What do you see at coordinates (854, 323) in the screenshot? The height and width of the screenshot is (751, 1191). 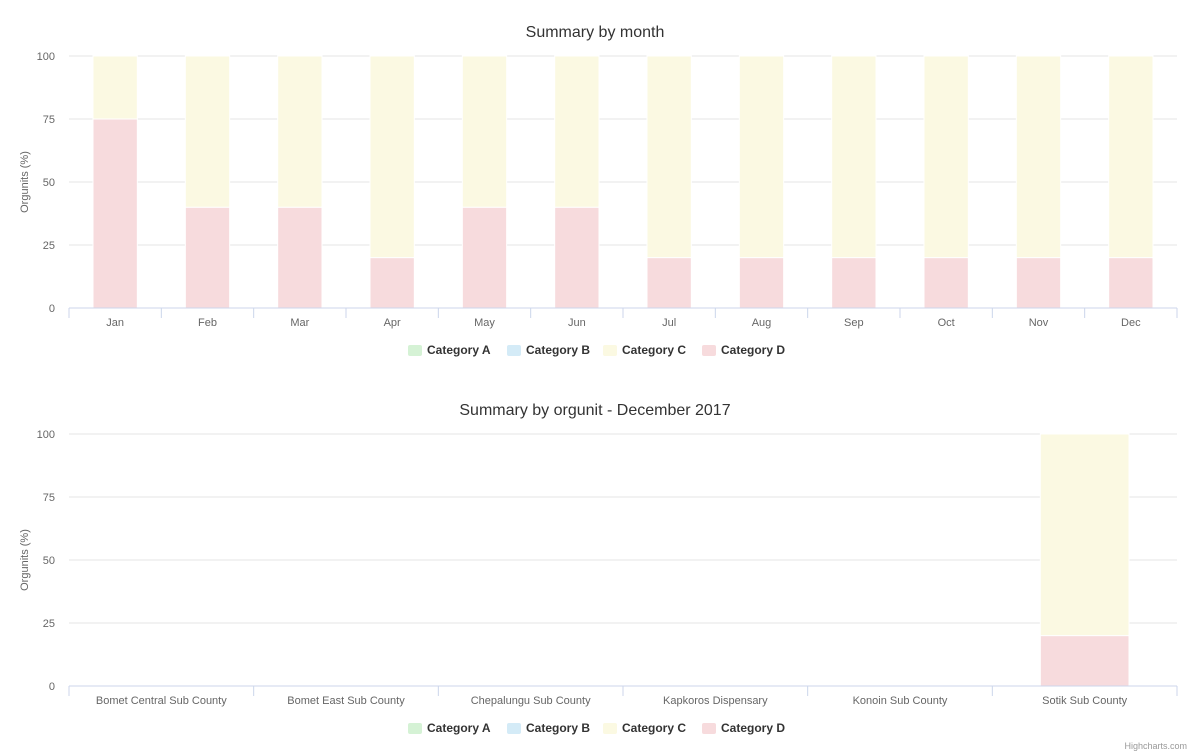 I see `x-tick-label: Sep` at bounding box center [854, 323].